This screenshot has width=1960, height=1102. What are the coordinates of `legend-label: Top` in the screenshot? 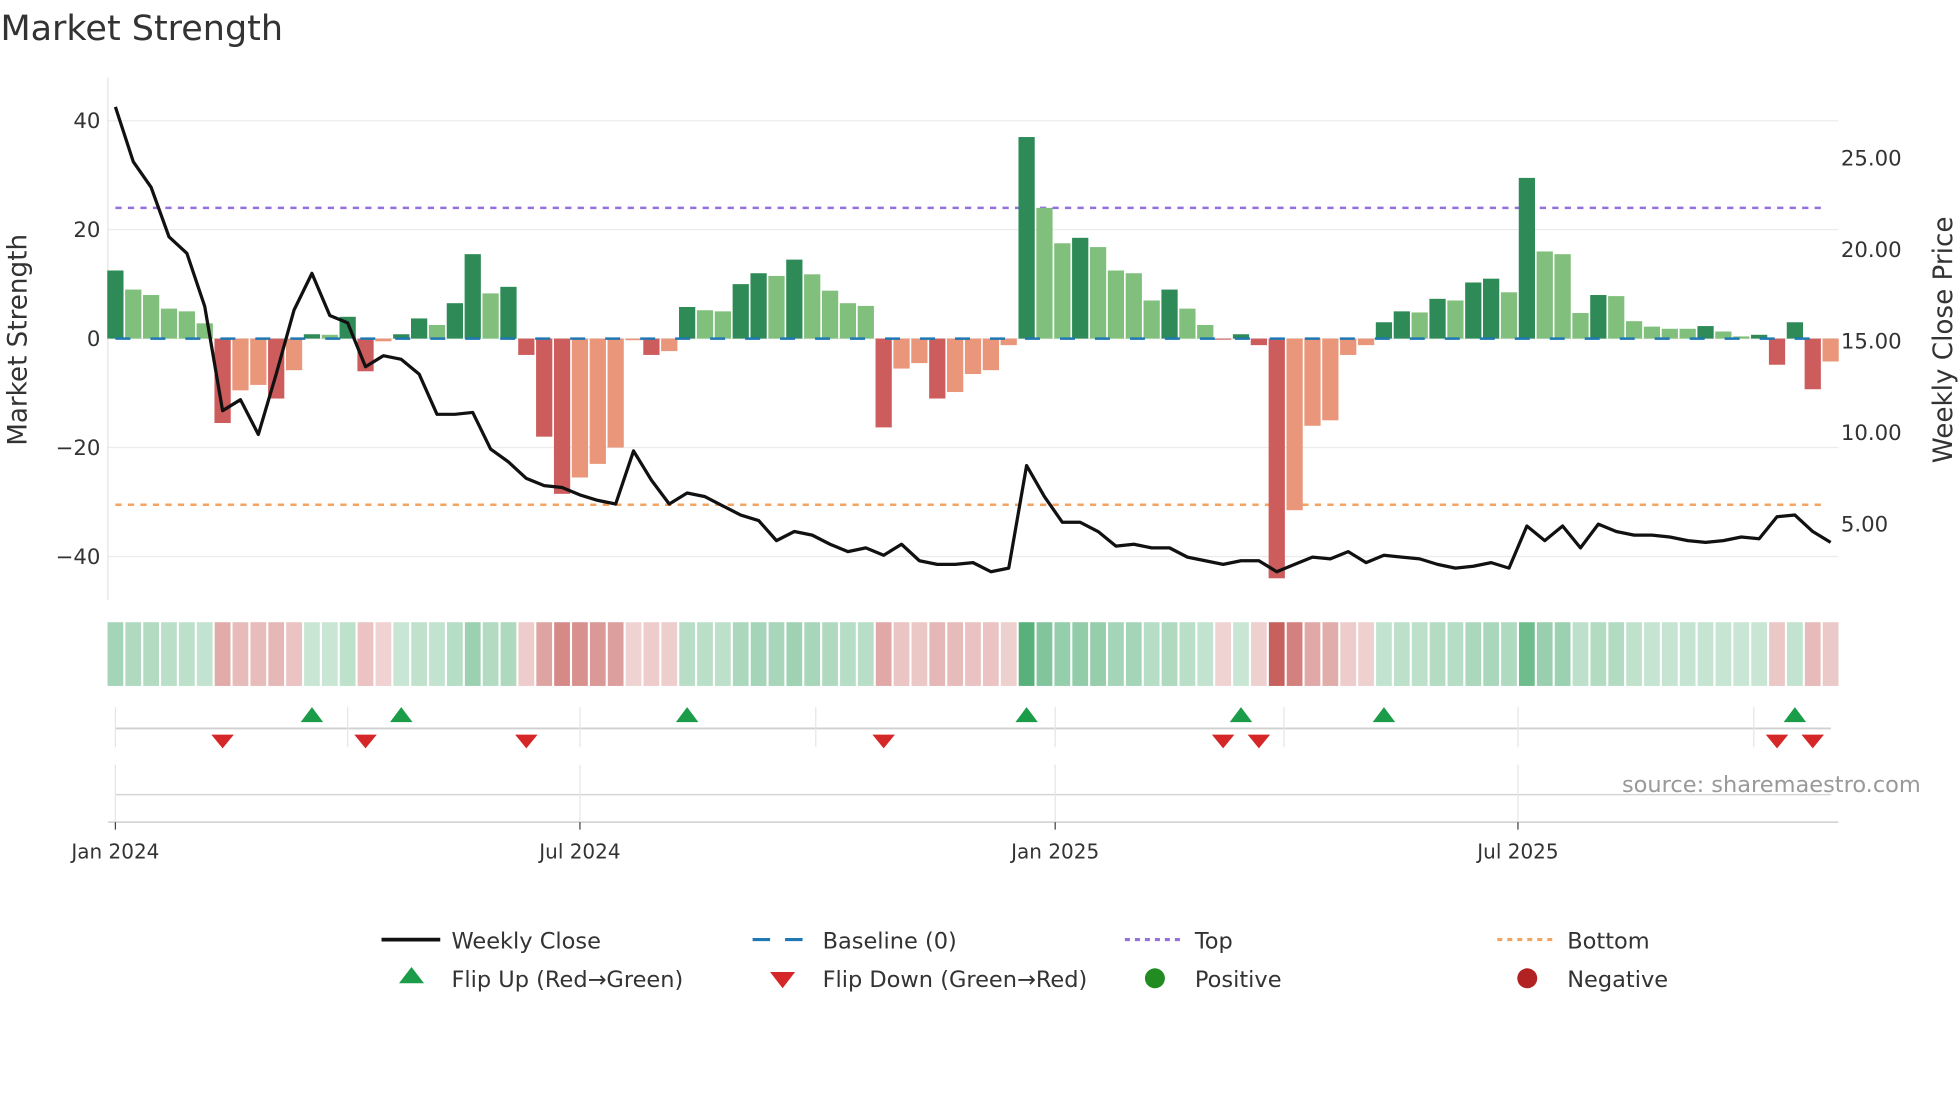 It's located at (1213, 941).